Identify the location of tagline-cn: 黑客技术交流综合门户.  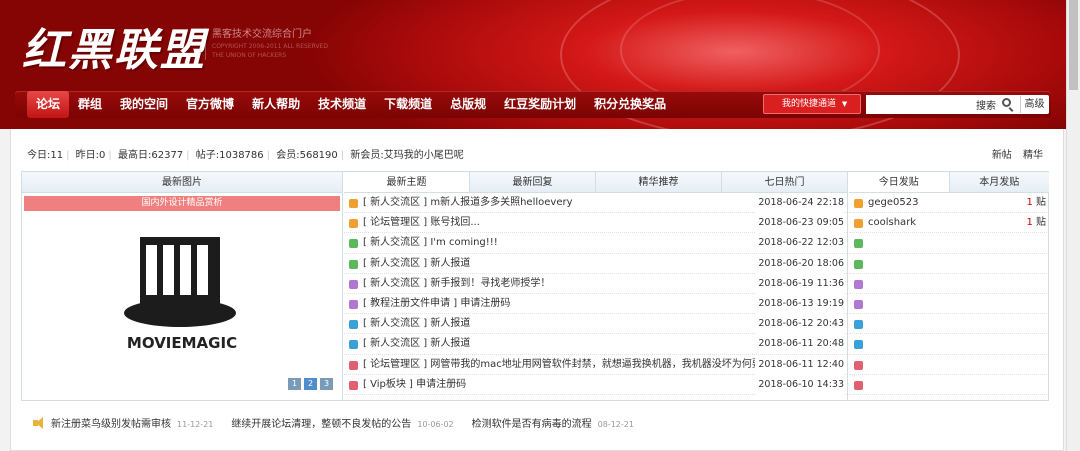
(262, 34).